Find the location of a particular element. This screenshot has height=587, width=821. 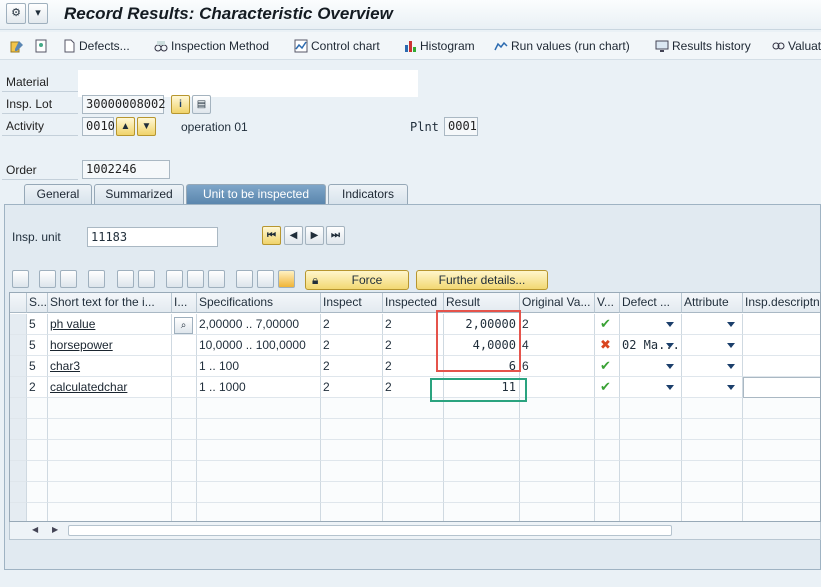

last-unit-icon: ⏭ is located at coordinates (335, 235).